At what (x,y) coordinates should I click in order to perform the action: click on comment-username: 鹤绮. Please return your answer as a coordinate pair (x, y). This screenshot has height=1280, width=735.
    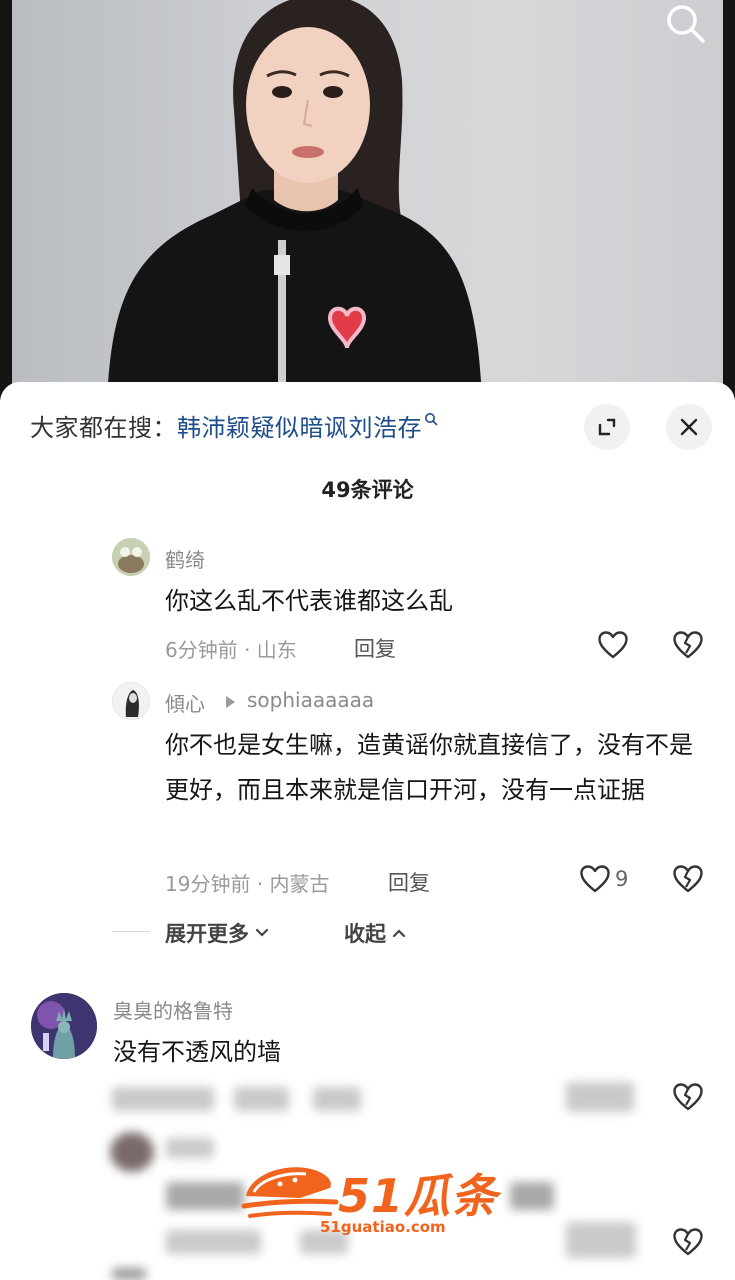
    Looking at the image, I should click on (185, 558).